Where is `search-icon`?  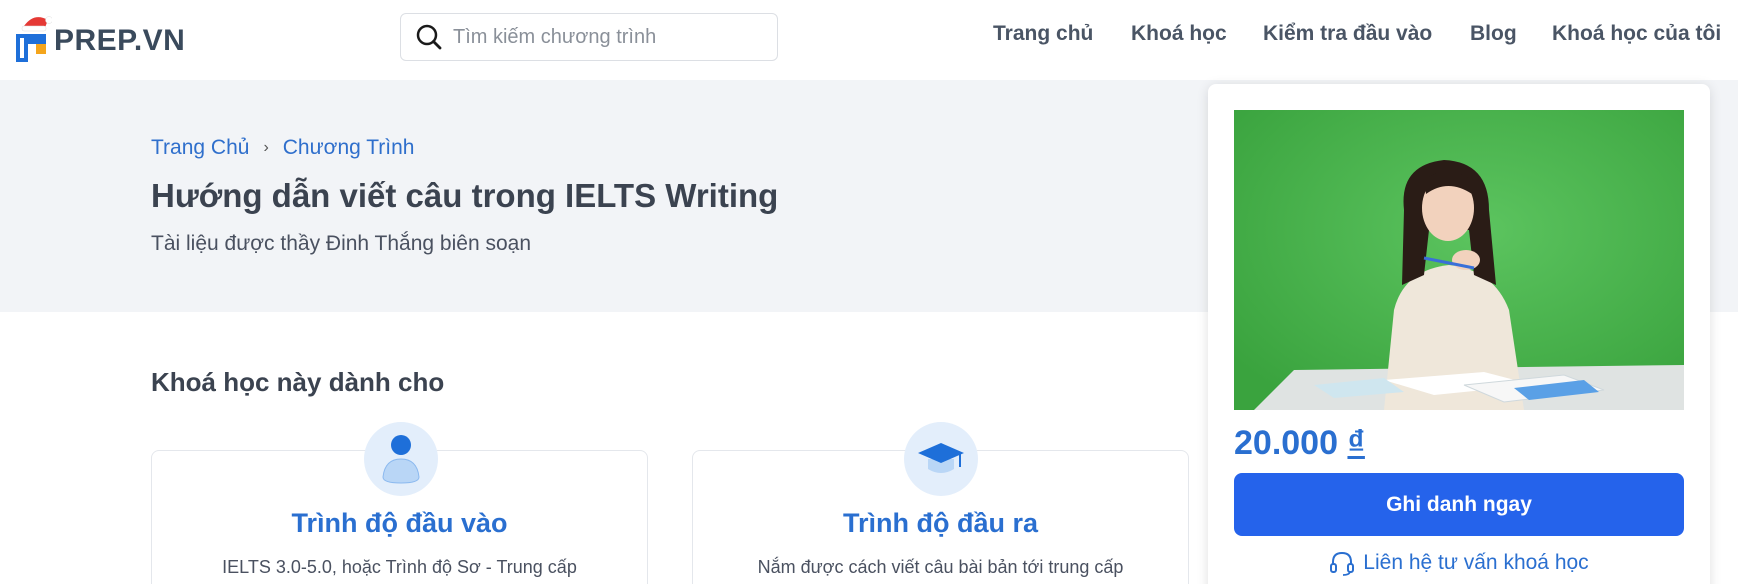
search-icon is located at coordinates (429, 37).